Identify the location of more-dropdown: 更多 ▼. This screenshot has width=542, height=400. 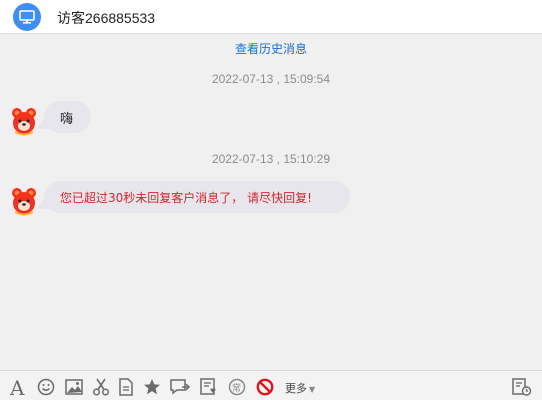
(300, 388).